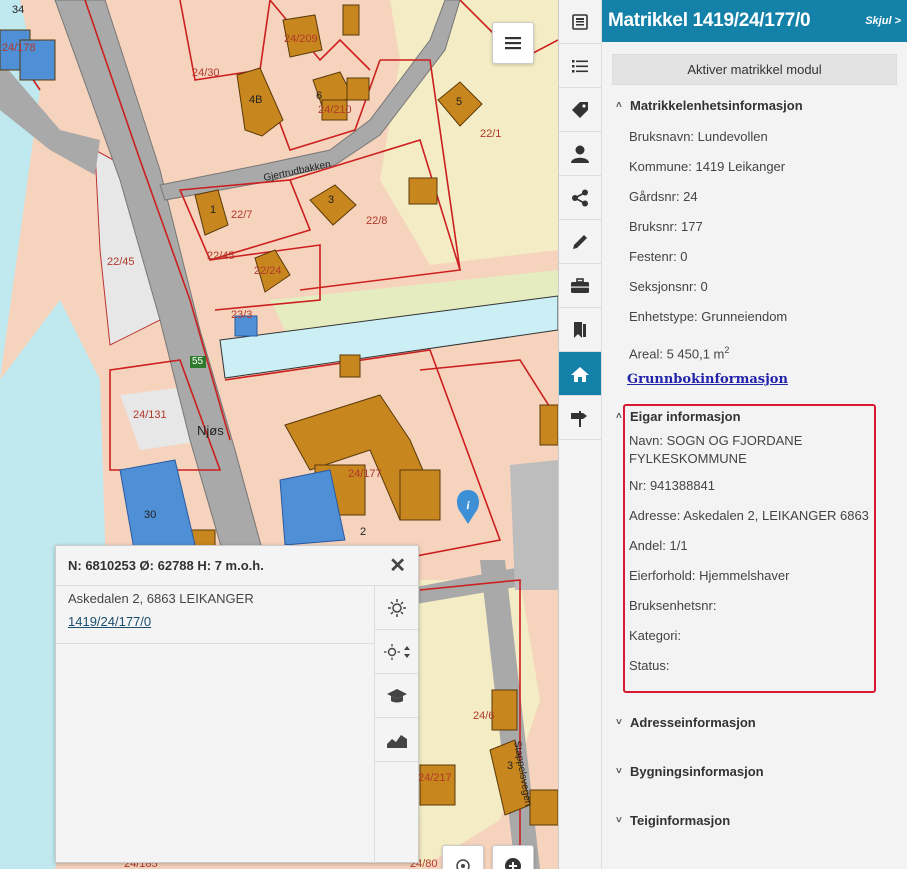 This screenshot has height=869, width=907. I want to click on info-row: Bruksnr: 177, so click(666, 226).